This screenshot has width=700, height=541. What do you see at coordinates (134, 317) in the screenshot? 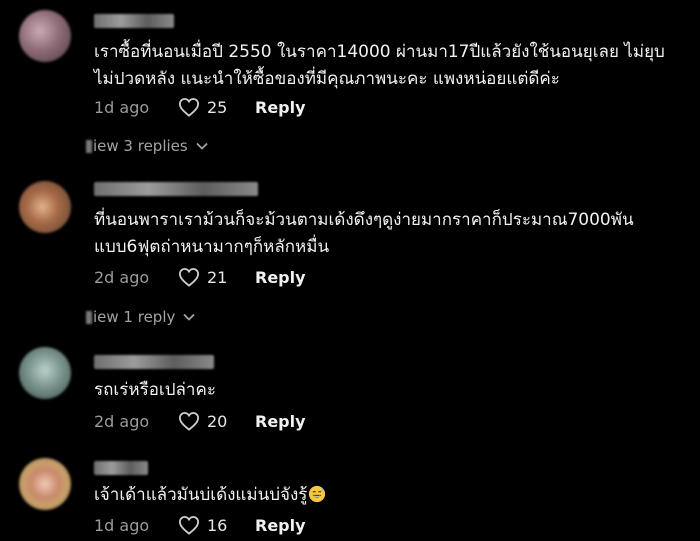
I see `view-replies-label: iew 1 reply` at bounding box center [134, 317].